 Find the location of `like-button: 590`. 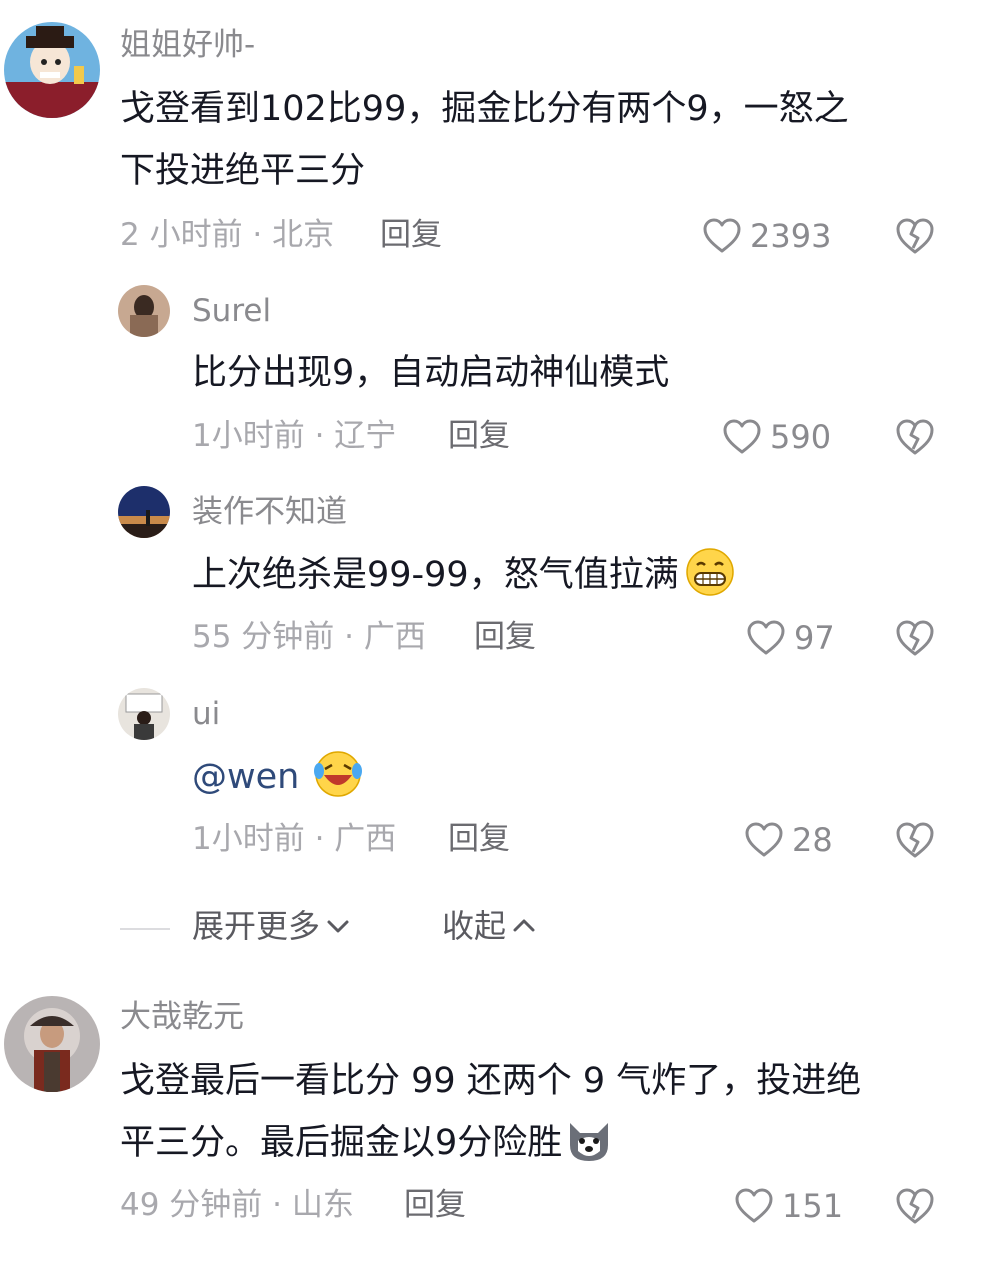

like-button: 590 is located at coordinates (776, 437).